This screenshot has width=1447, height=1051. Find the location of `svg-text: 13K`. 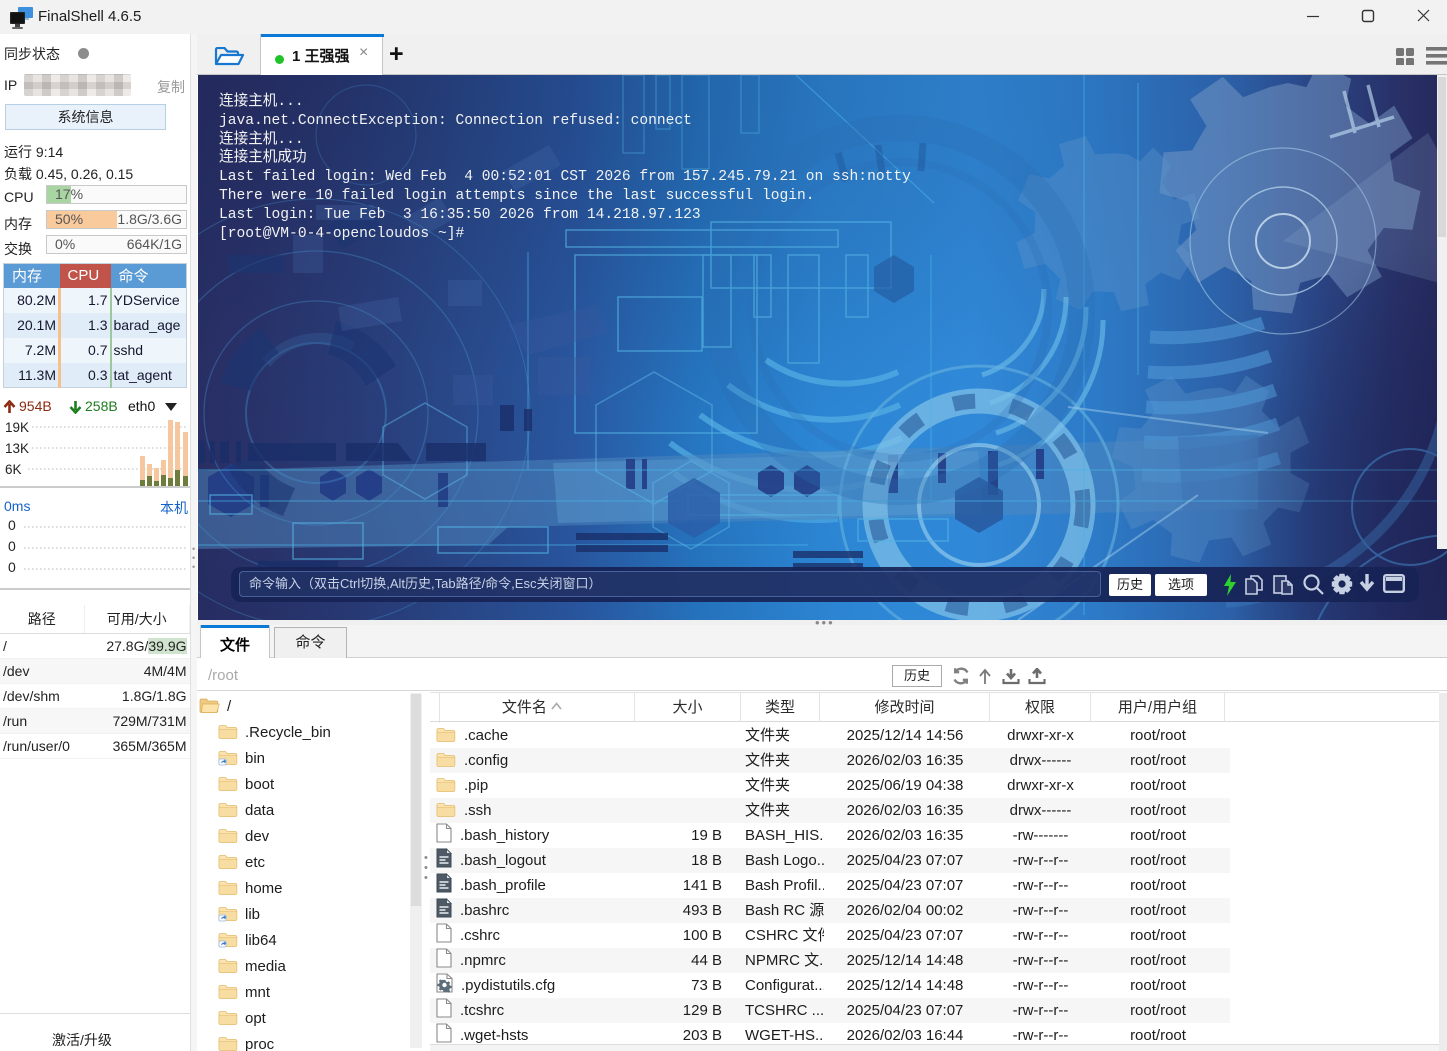

svg-text: 13K is located at coordinates (17, 448).